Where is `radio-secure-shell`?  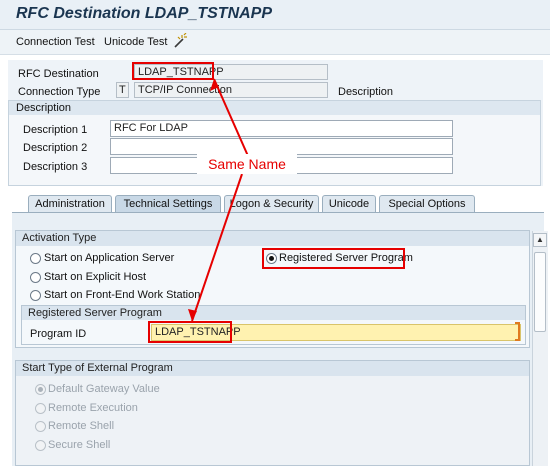 radio-secure-shell is located at coordinates (40, 445).